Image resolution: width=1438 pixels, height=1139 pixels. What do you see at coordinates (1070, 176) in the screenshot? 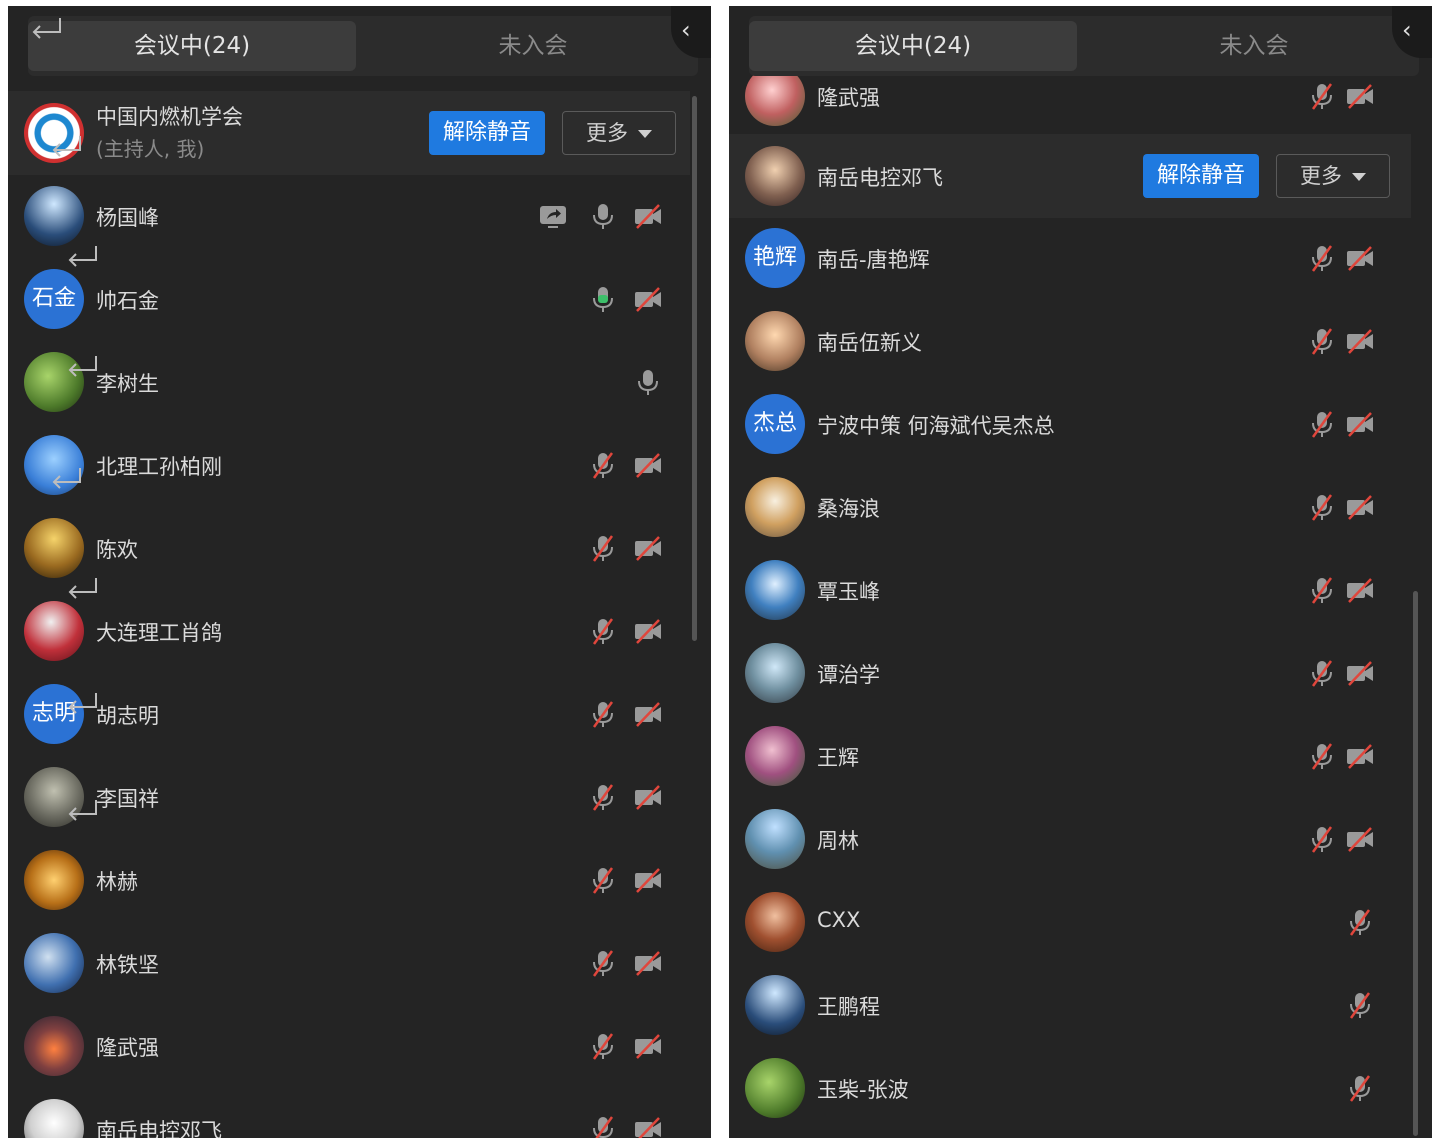
I see `host-row: 南岳电控邓飞 解除静音 更多` at bounding box center [1070, 176].